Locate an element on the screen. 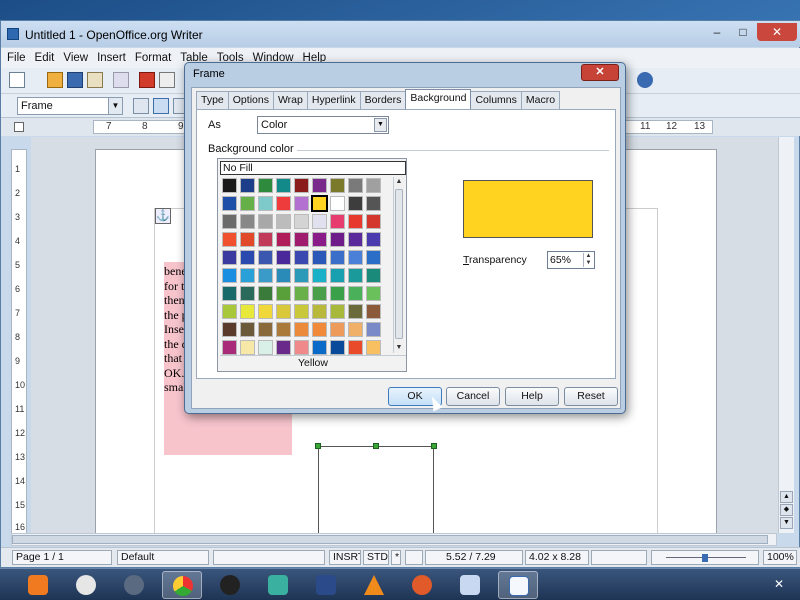  align-center-icon is located at coordinates (161, 106).